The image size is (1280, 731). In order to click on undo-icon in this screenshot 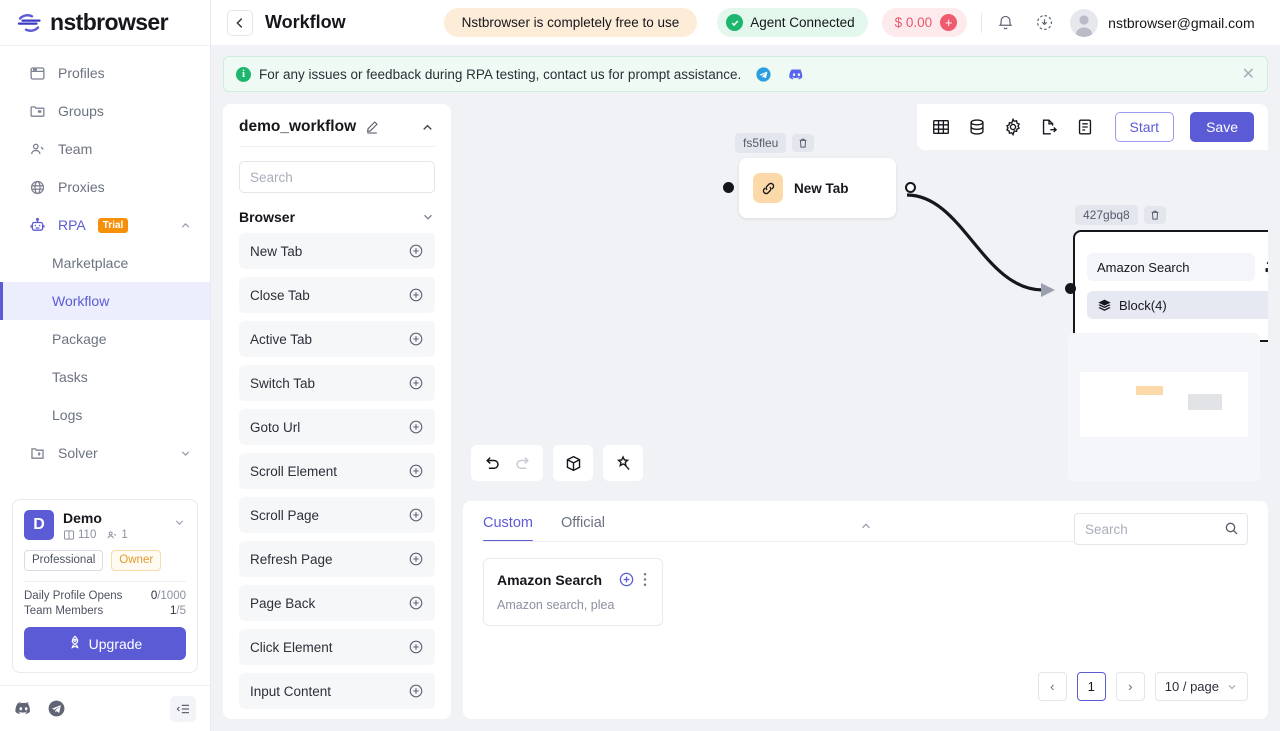, I will do `click(491, 463)`.